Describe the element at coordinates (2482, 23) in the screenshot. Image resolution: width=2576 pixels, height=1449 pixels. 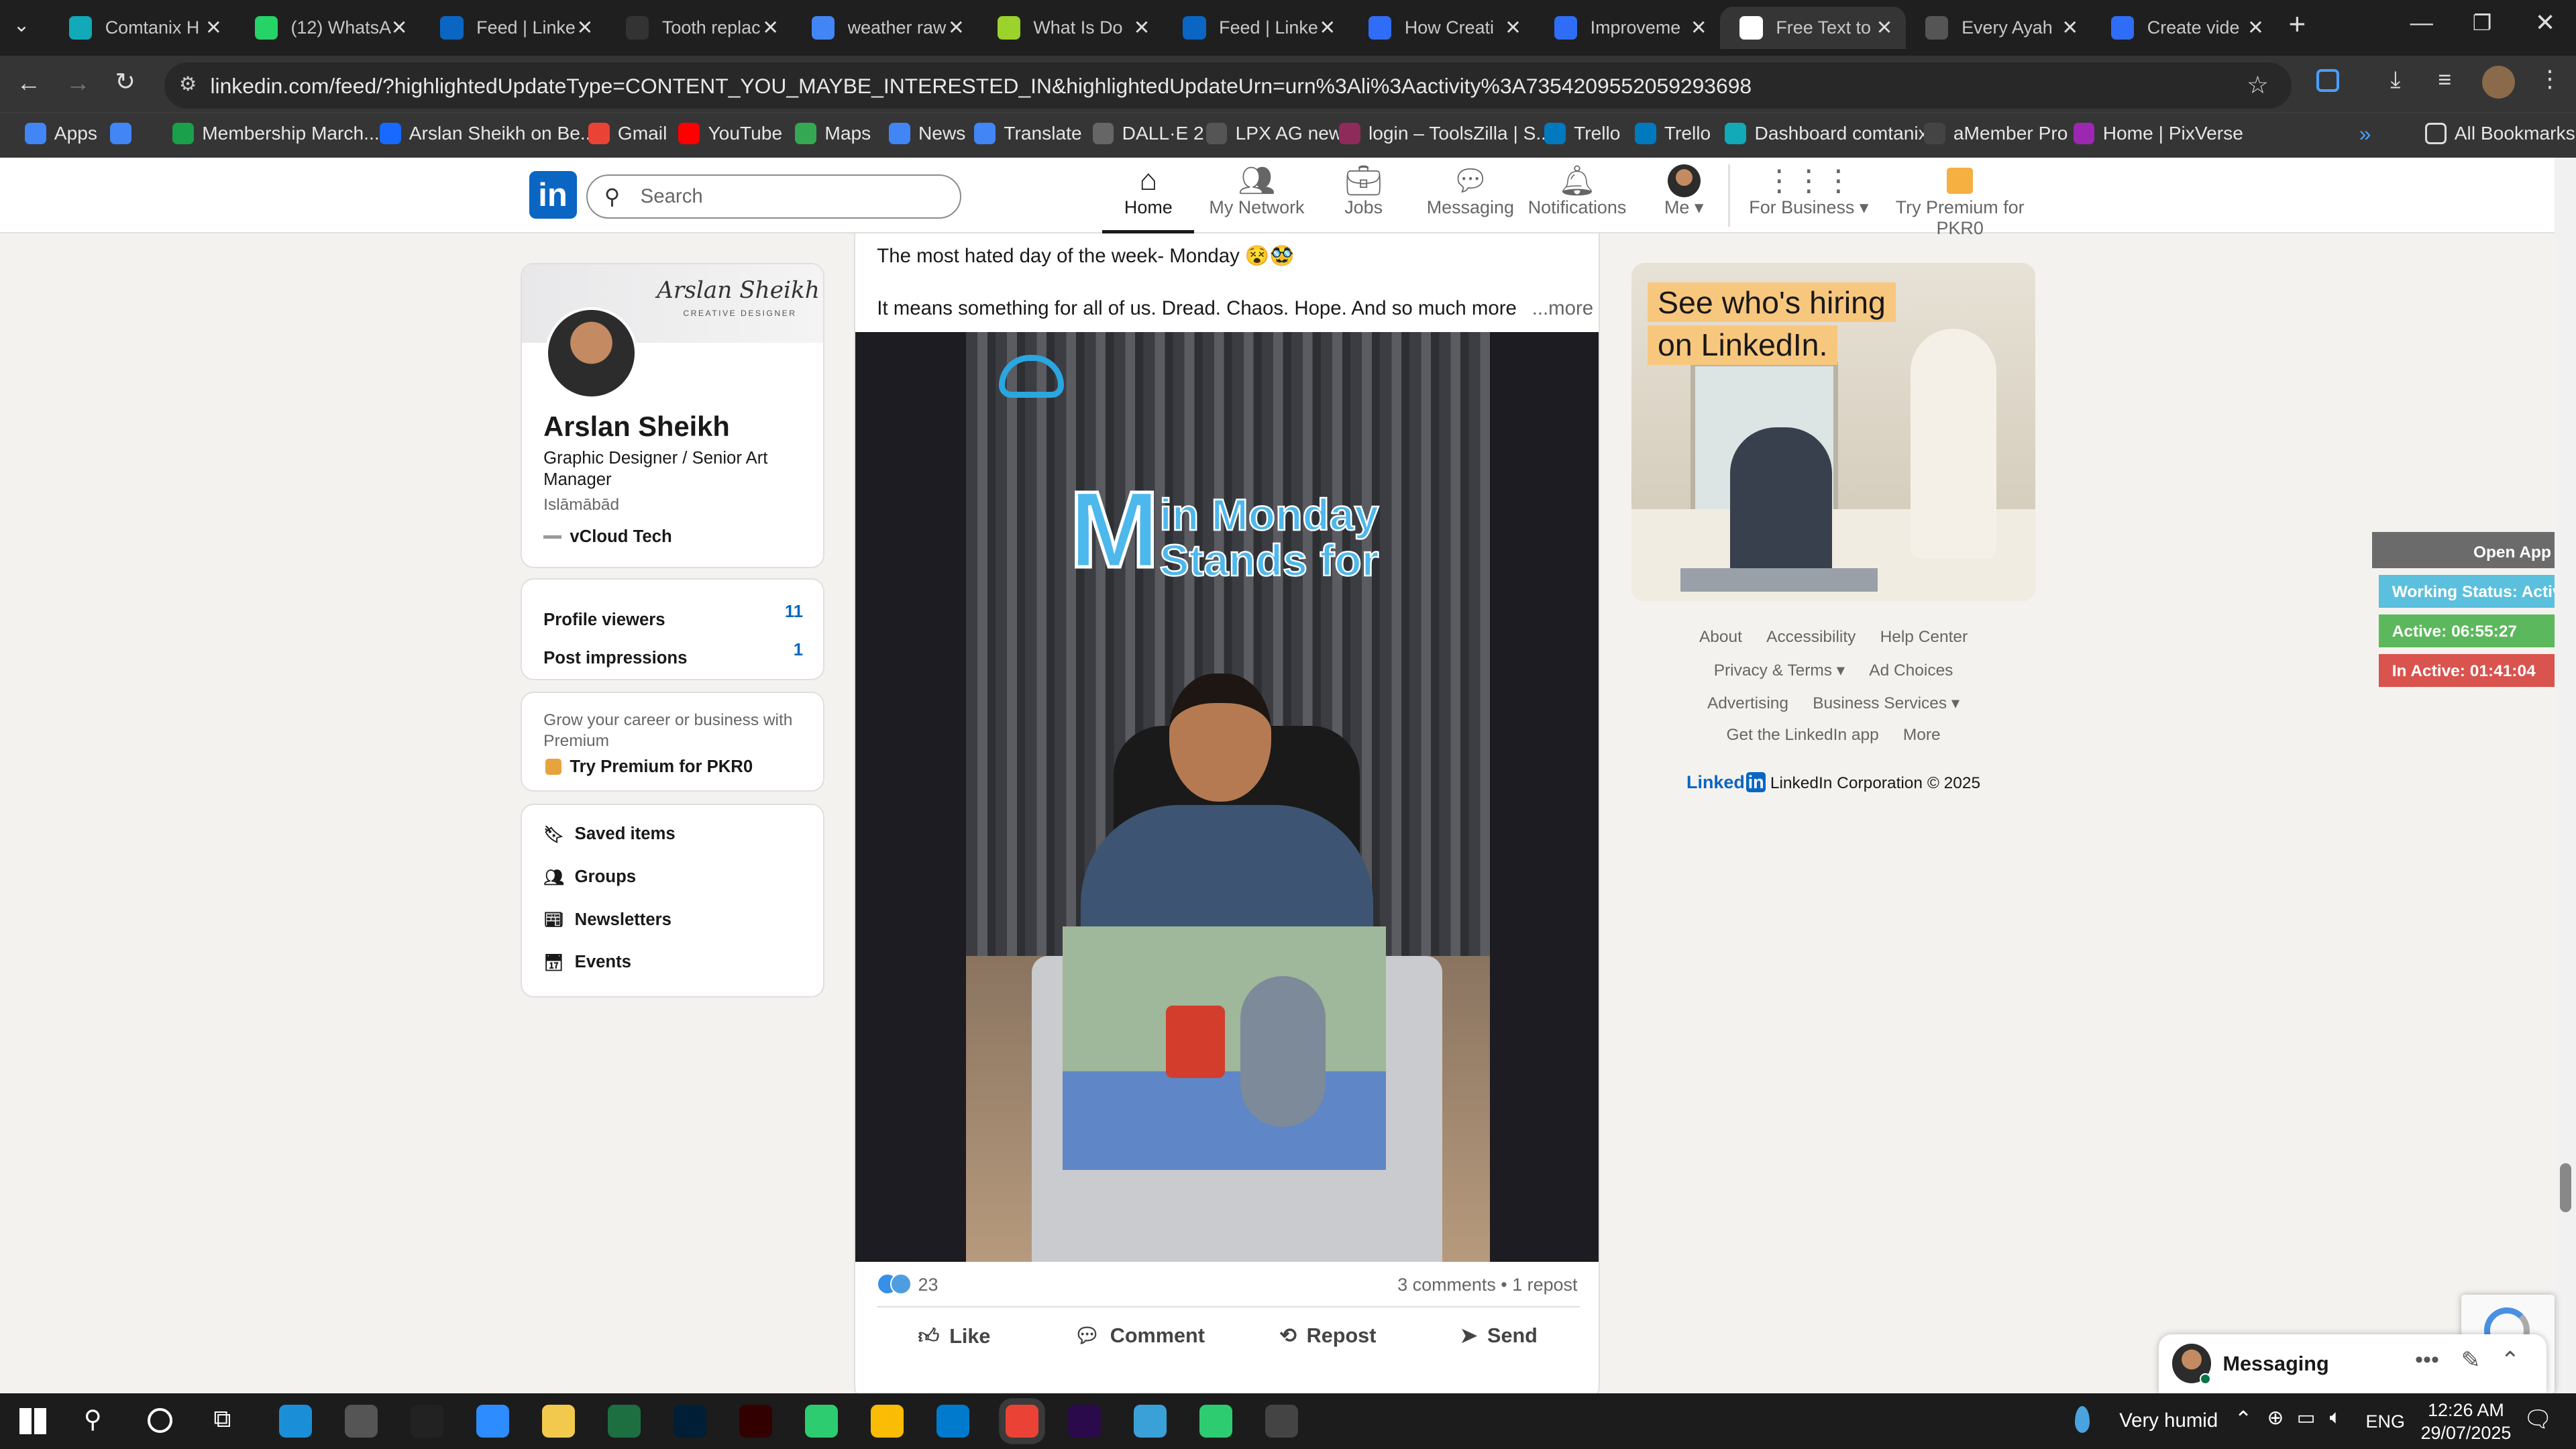
I see `restore-button: ❐` at that location.